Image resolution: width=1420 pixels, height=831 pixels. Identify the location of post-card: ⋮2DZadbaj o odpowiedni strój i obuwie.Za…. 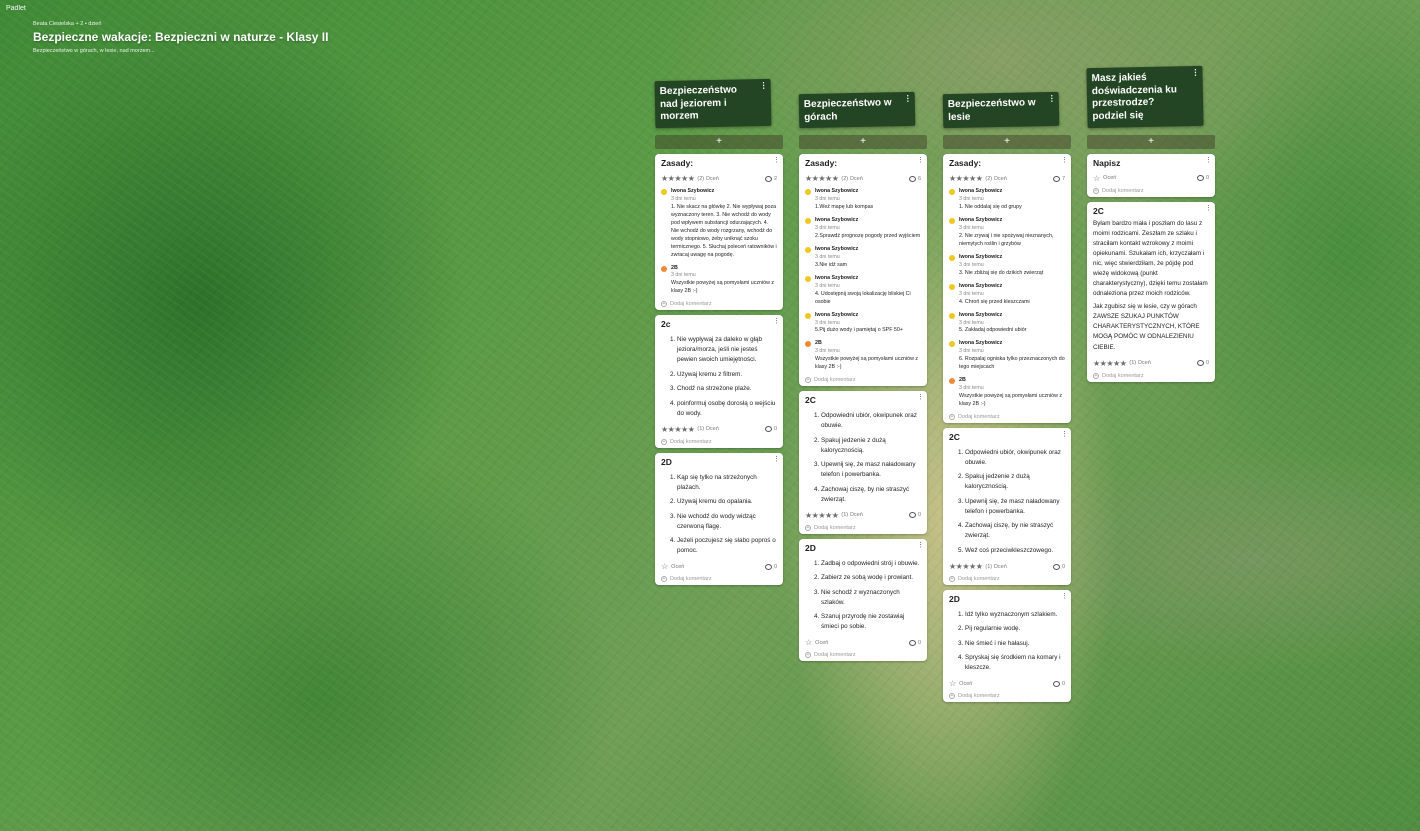
(863, 600).